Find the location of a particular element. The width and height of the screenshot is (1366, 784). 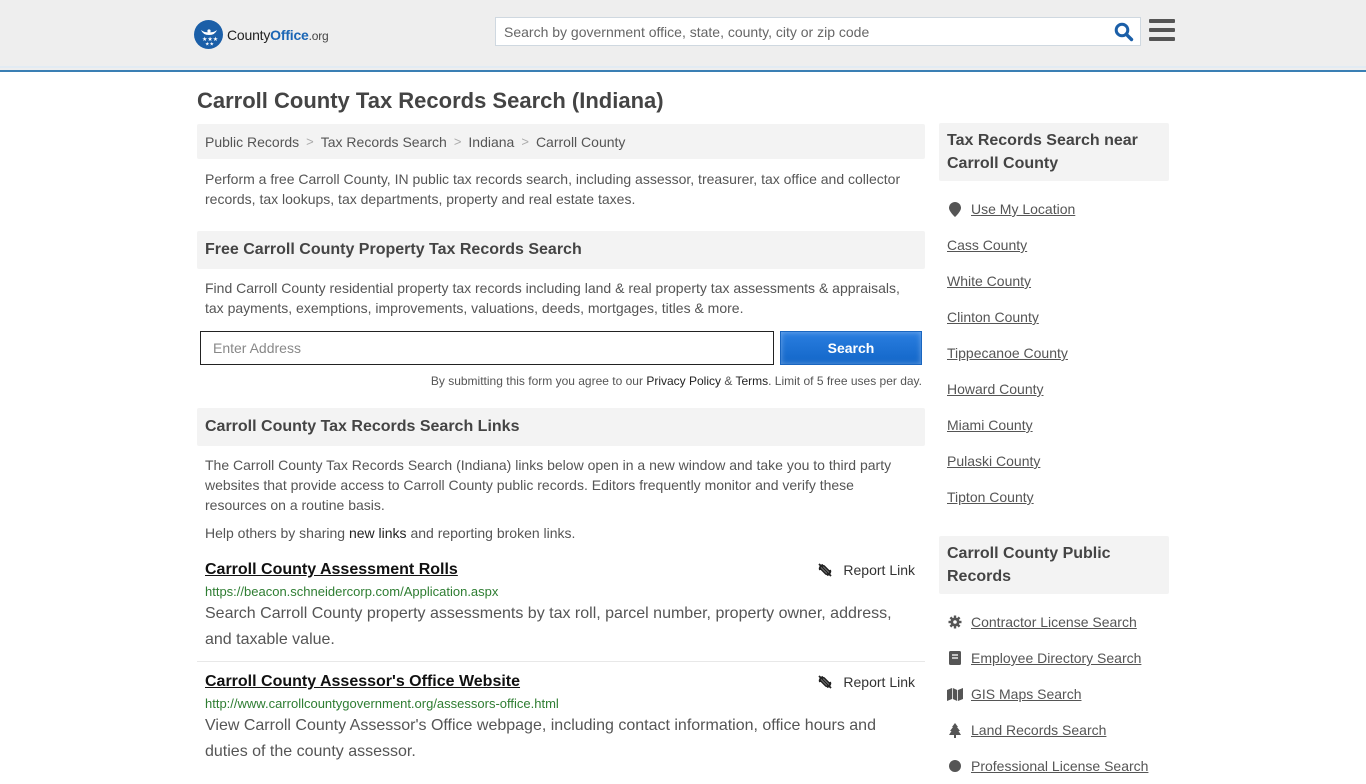

map-pin-icon is located at coordinates (955, 209).